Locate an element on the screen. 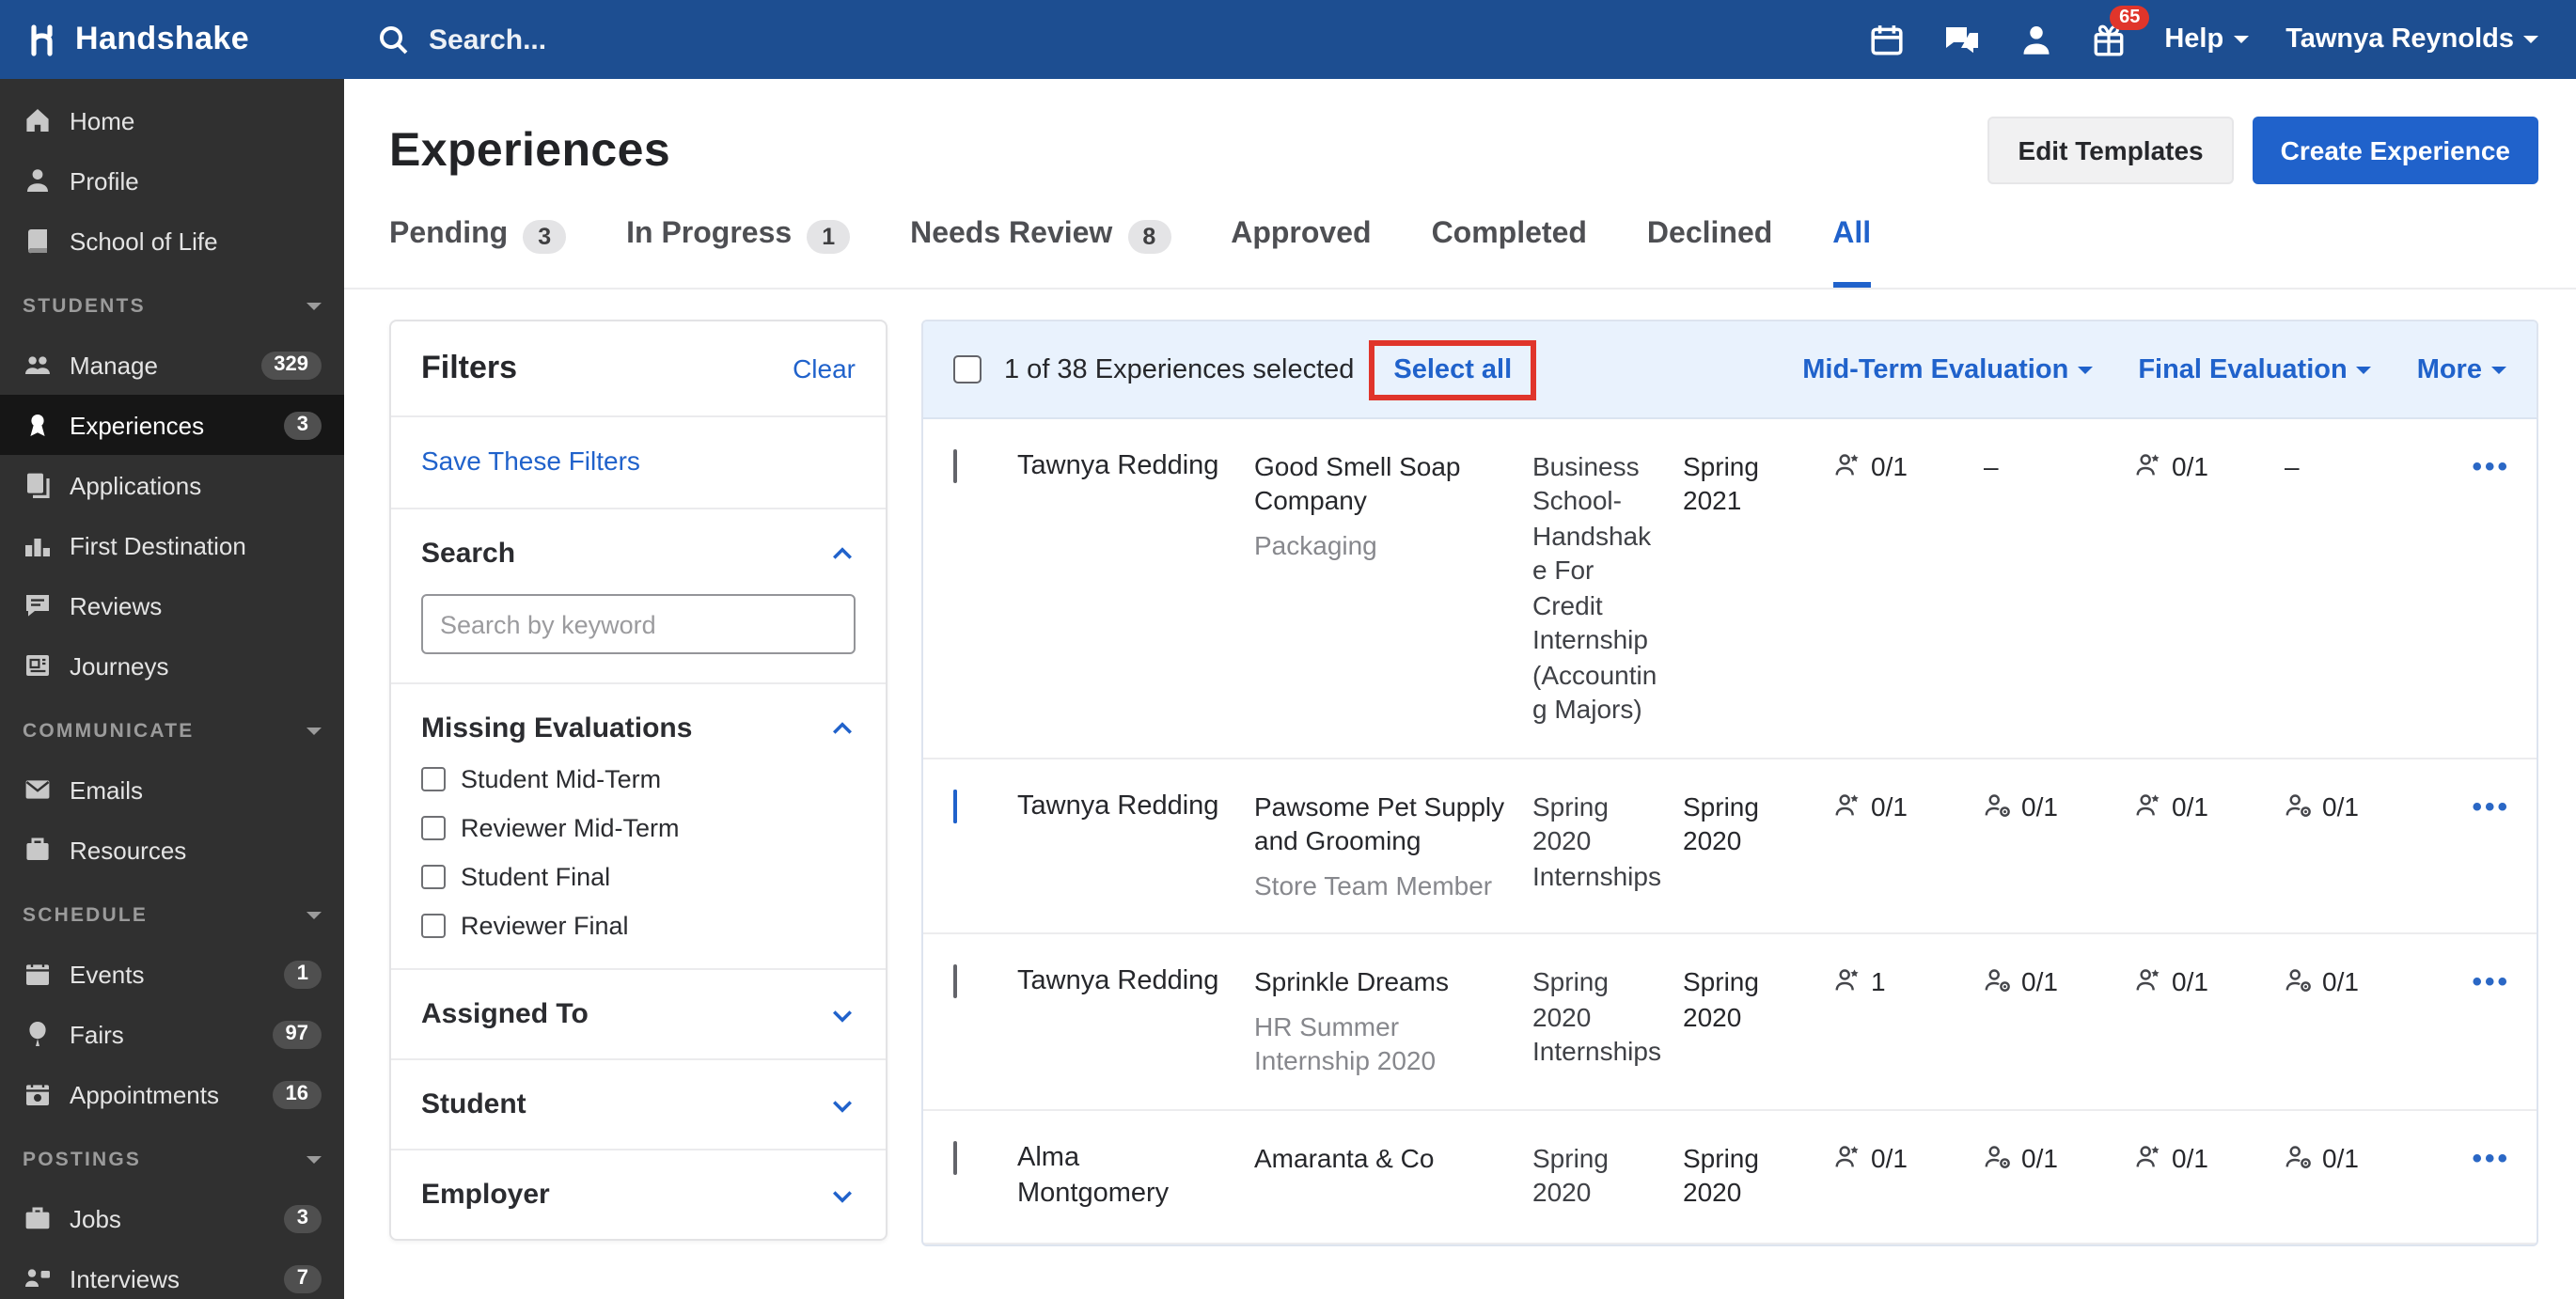 This screenshot has width=2576, height=1299. checkbox-student-mid-term: Student Mid-Term is located at coordinates (639, 779).